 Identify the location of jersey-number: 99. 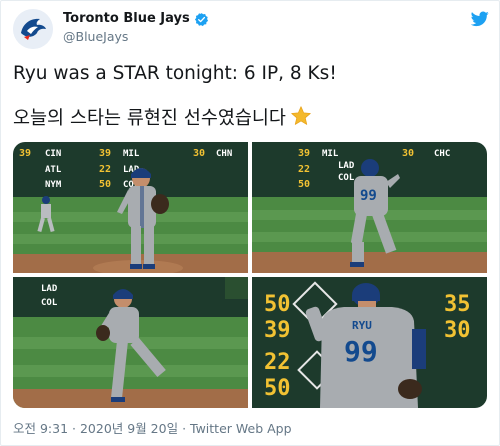
(361, 351).